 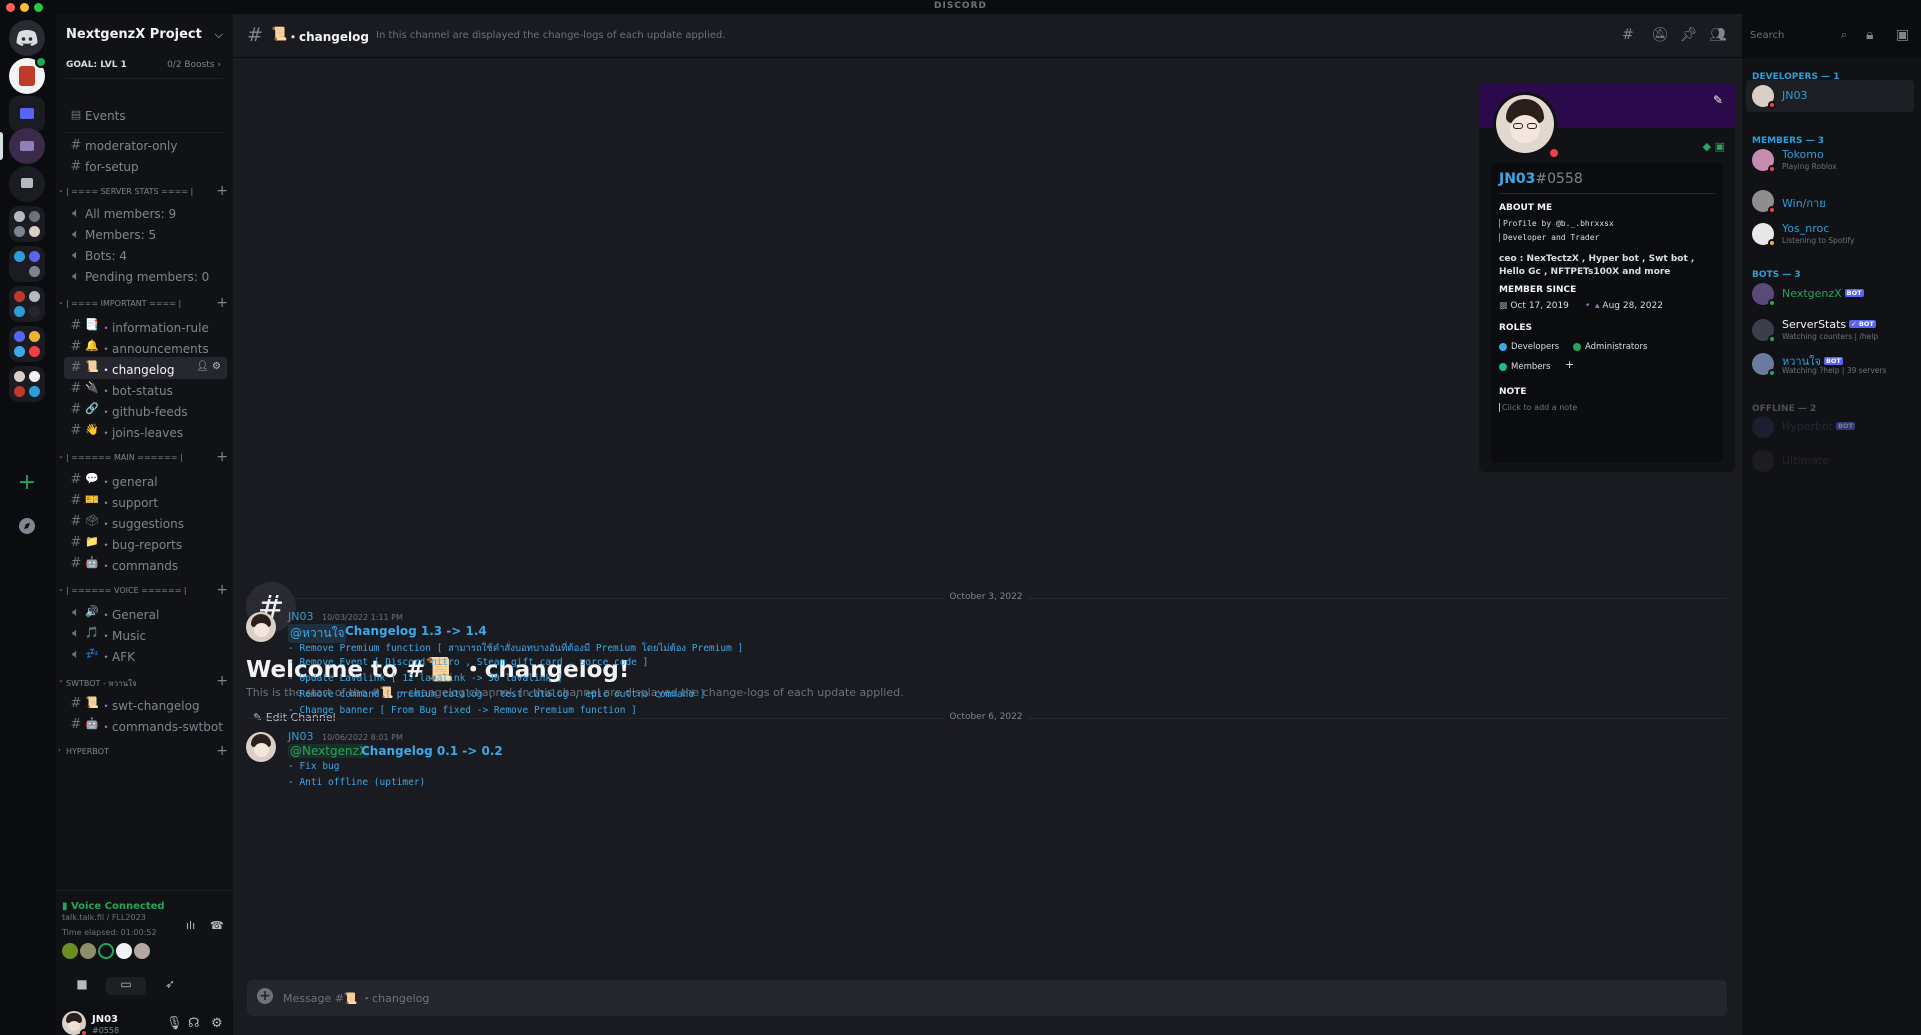 I want to click on channel-item: # 📜 ・swt-changelog, so click(x=145, y=704).